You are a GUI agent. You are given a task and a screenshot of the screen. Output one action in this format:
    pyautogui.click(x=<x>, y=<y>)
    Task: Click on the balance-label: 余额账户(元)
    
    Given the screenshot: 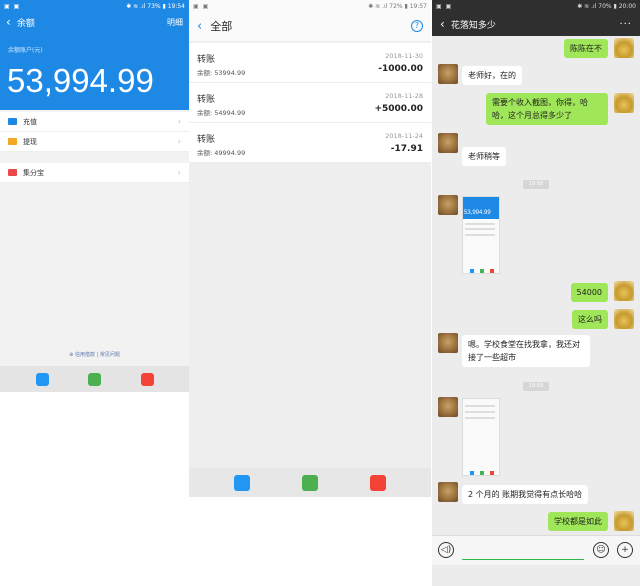 What is the action you would take?
    pyautogui.click(x=25, y=50)
    